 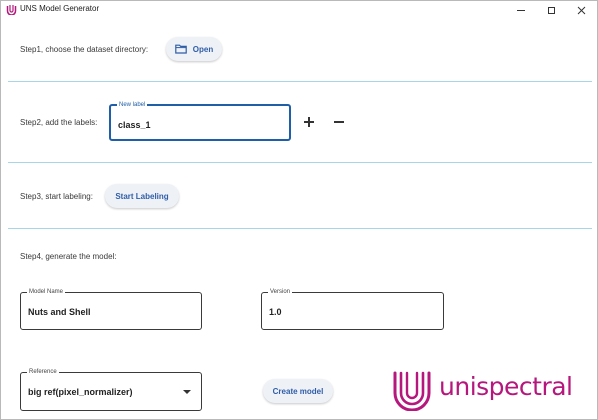 I want to click on new-label-value: class_1, so click(x=134, y=125).